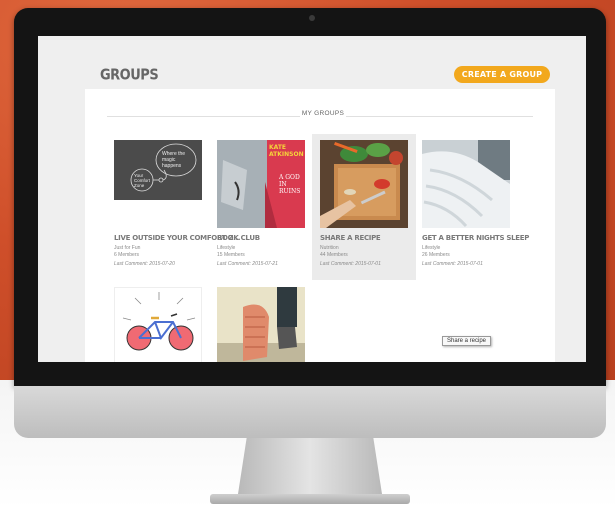 This screenshot has width=615, height=508. Describe the element at coordinates (436, 255) in the screenshot. I see `group-members: 26 Members` at that location.